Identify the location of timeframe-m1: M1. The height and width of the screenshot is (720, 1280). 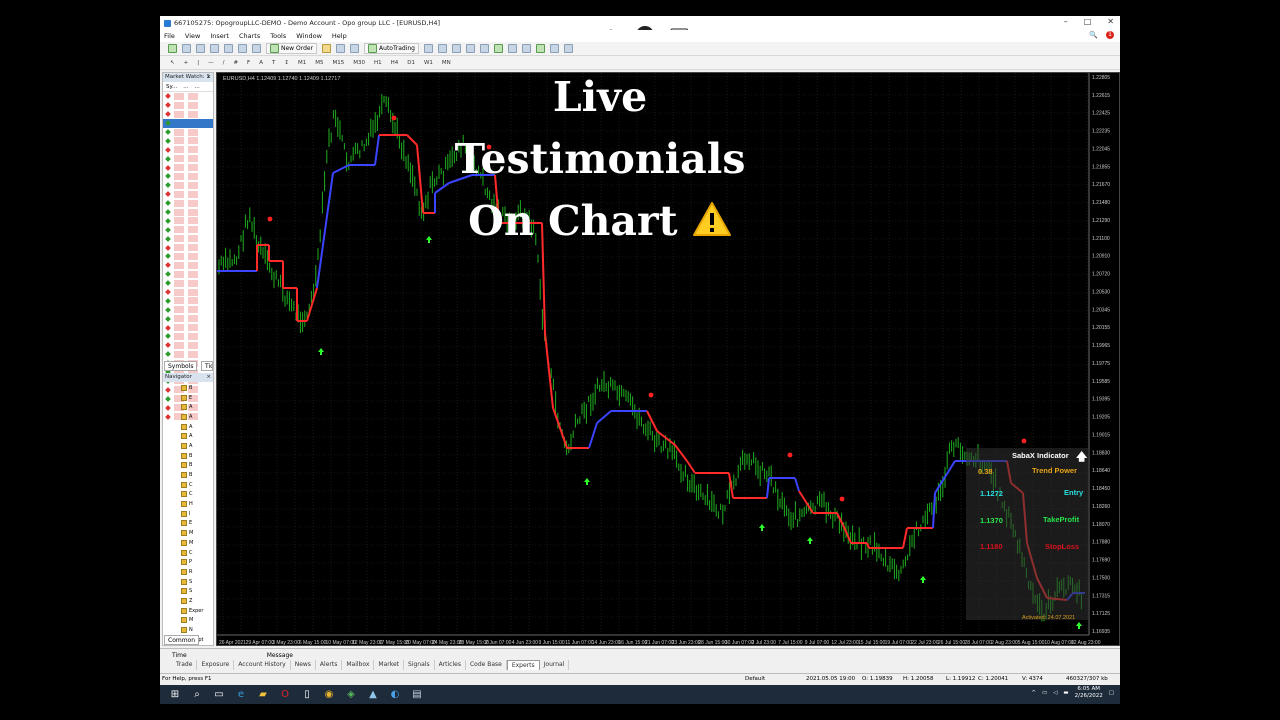
(302, 63).